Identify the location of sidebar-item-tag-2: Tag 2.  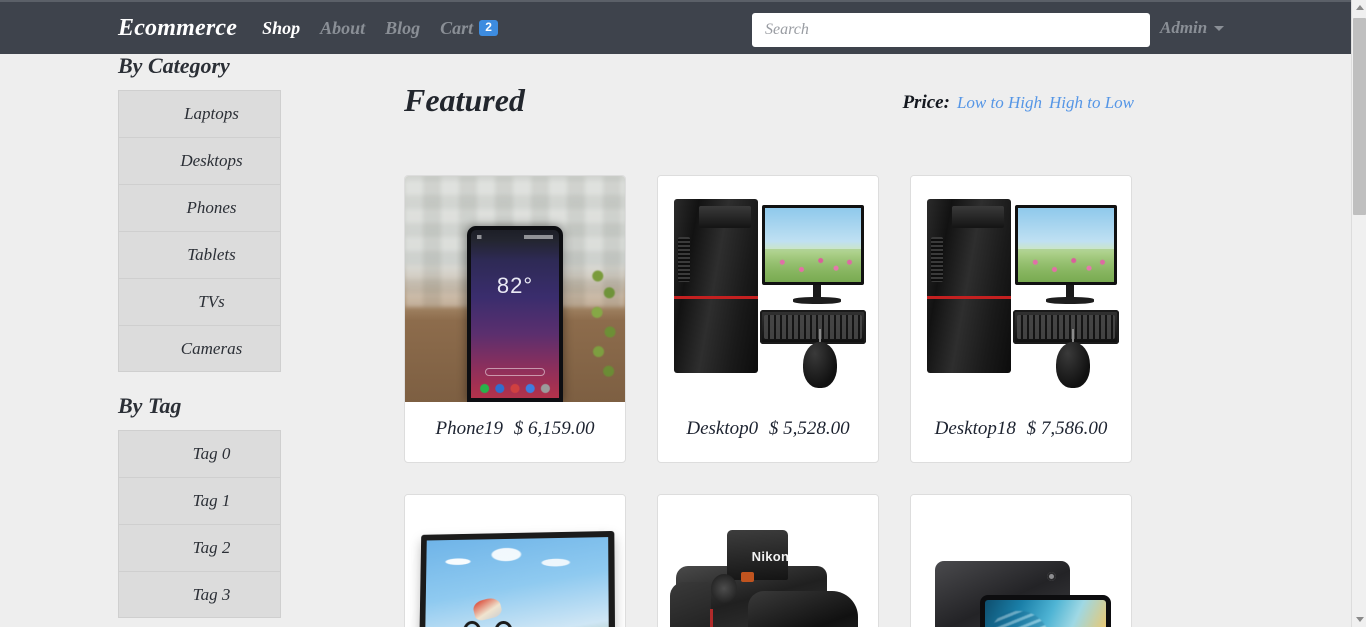
(199, 548).